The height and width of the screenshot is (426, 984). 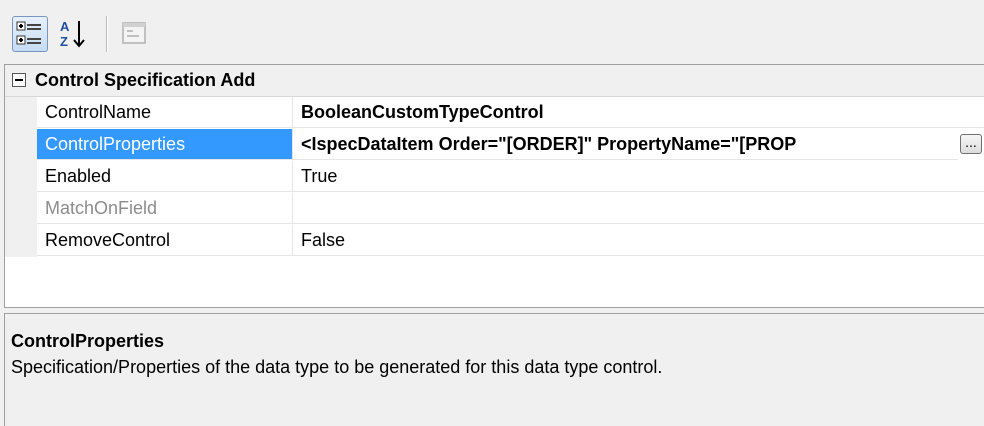 I want to click on category-row: Control Specification Add, so click(x=494, y=81).